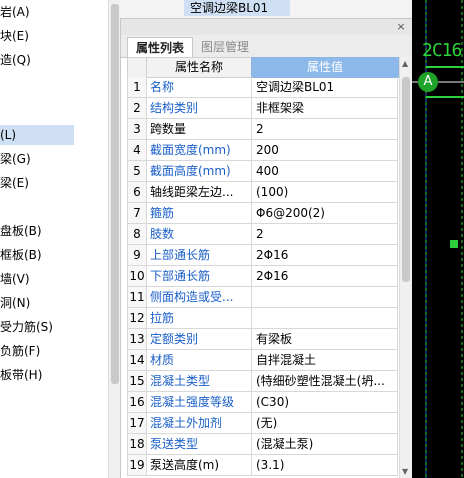 This screenshot has width=464, height=478. I want to click on selected-component: 空调边梁BL01, so click(237, 8).